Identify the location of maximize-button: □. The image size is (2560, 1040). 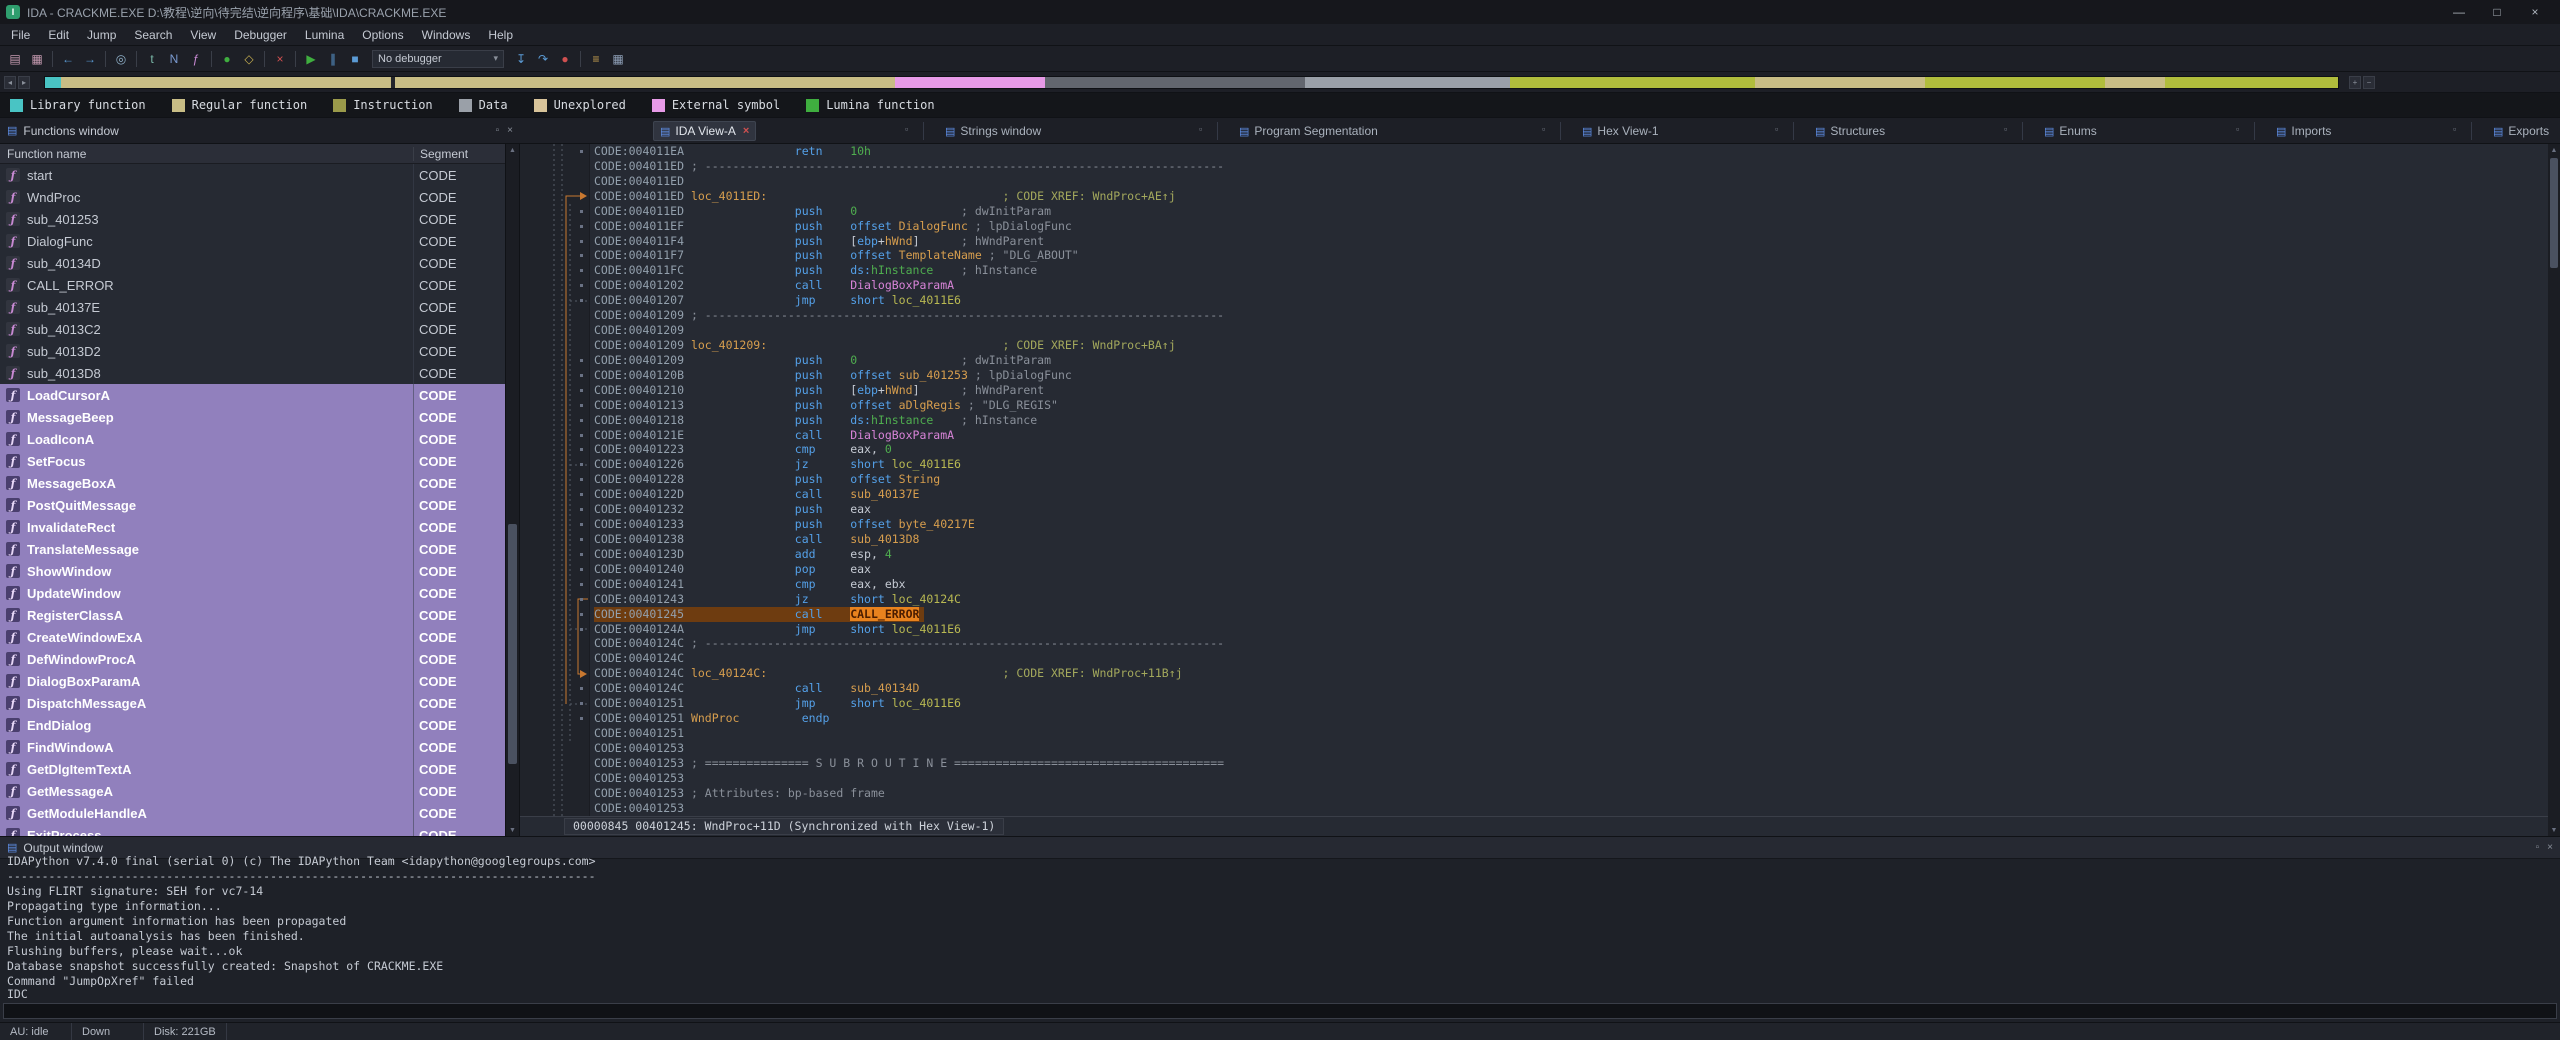
(2497, 12).